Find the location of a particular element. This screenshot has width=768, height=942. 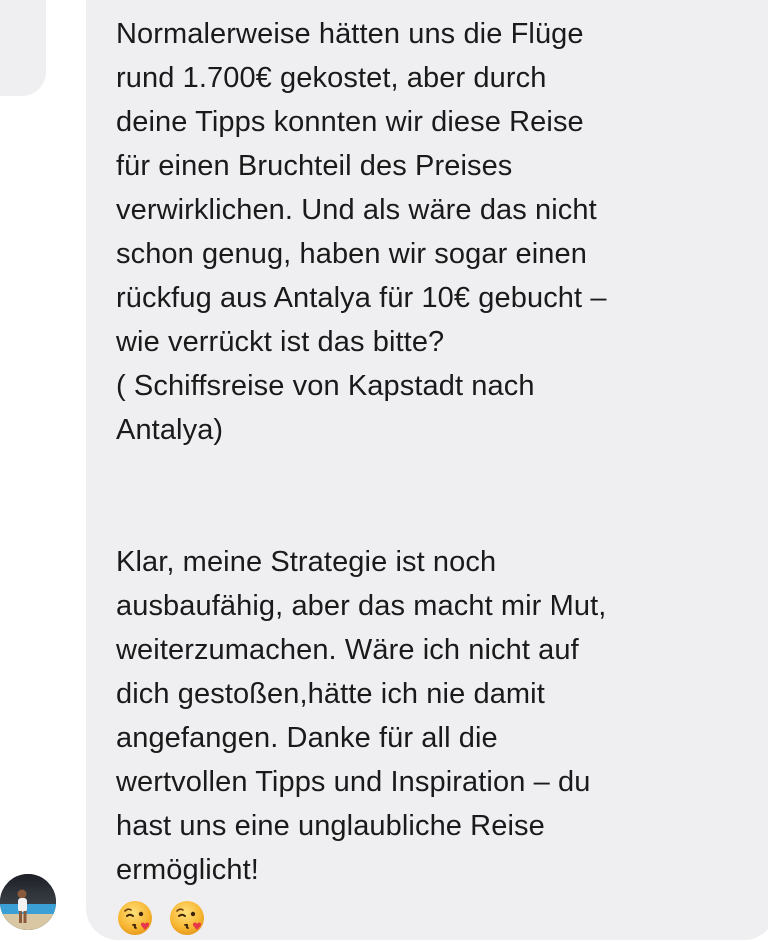

user-avatar-image is located at coordinates (28, 902).